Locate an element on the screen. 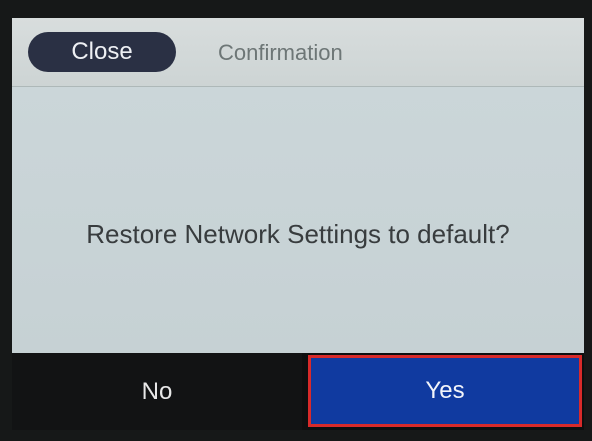 Image resolution: width=592 pixels, height=441 pixels. no-button: No is located at coordinates (157, 391).